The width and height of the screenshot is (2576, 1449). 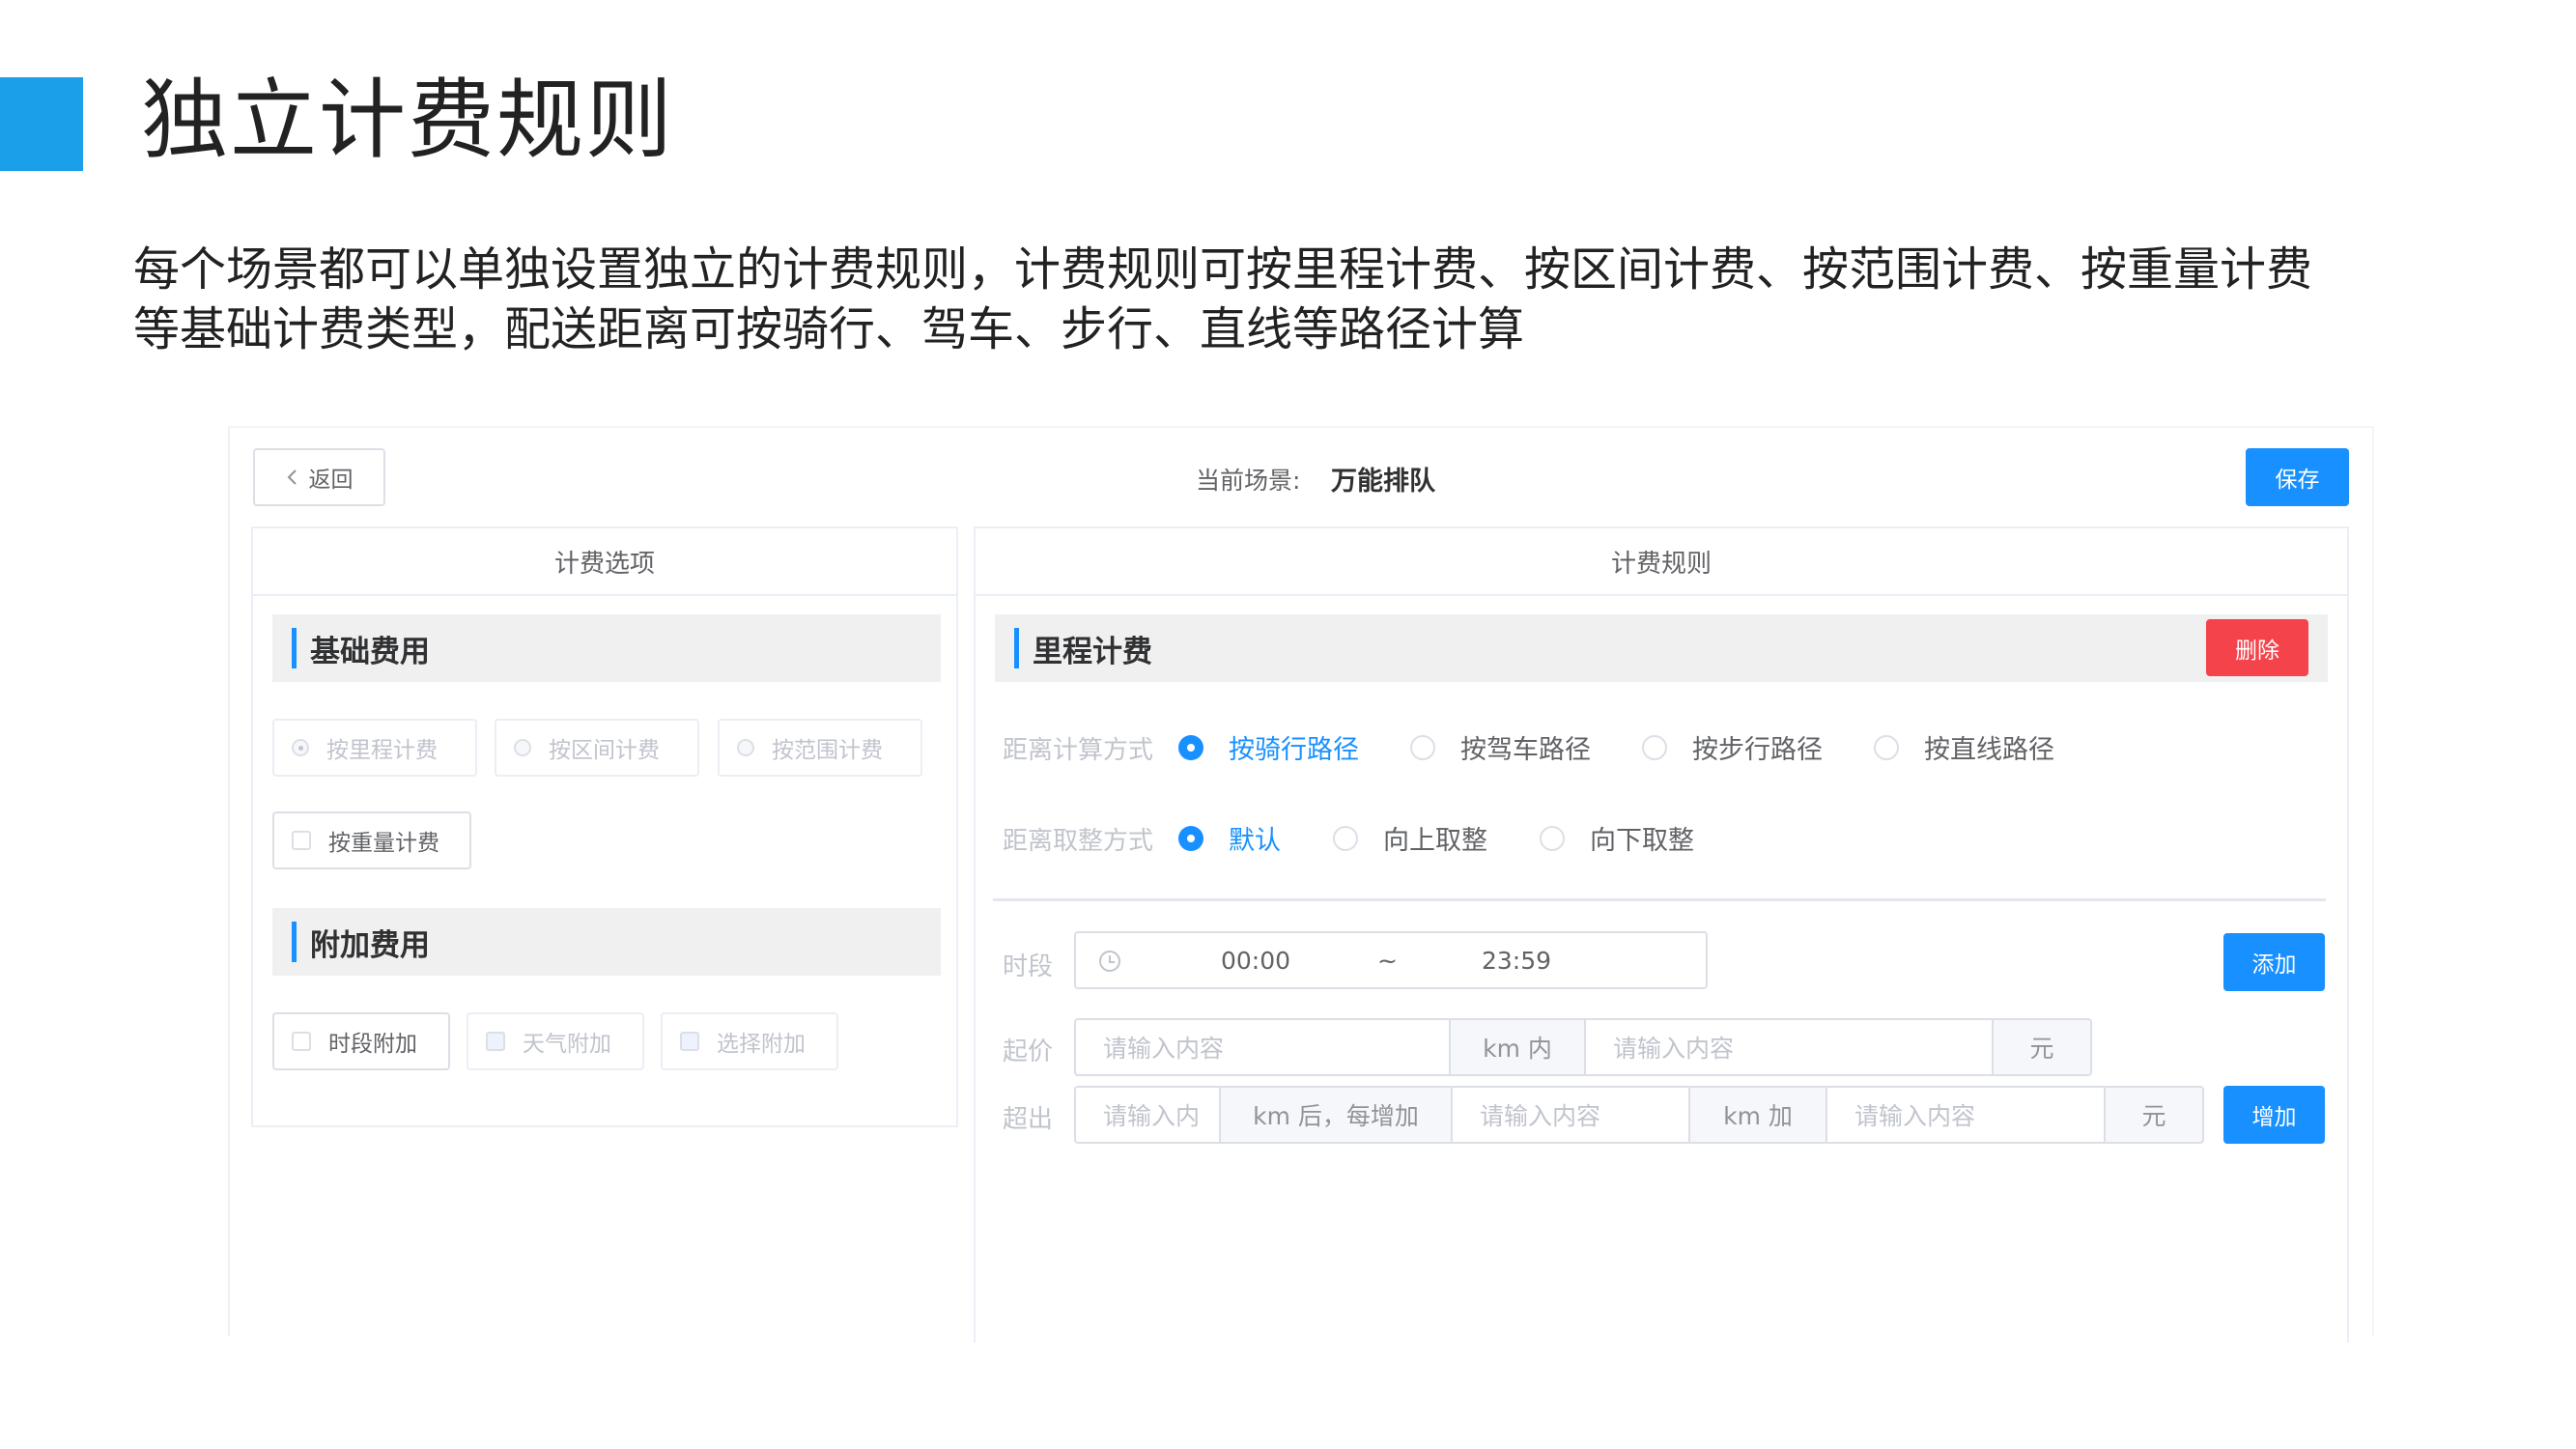 I want to click on option-weather-surcharge: 天气附加, so click(x=555, y=1041).